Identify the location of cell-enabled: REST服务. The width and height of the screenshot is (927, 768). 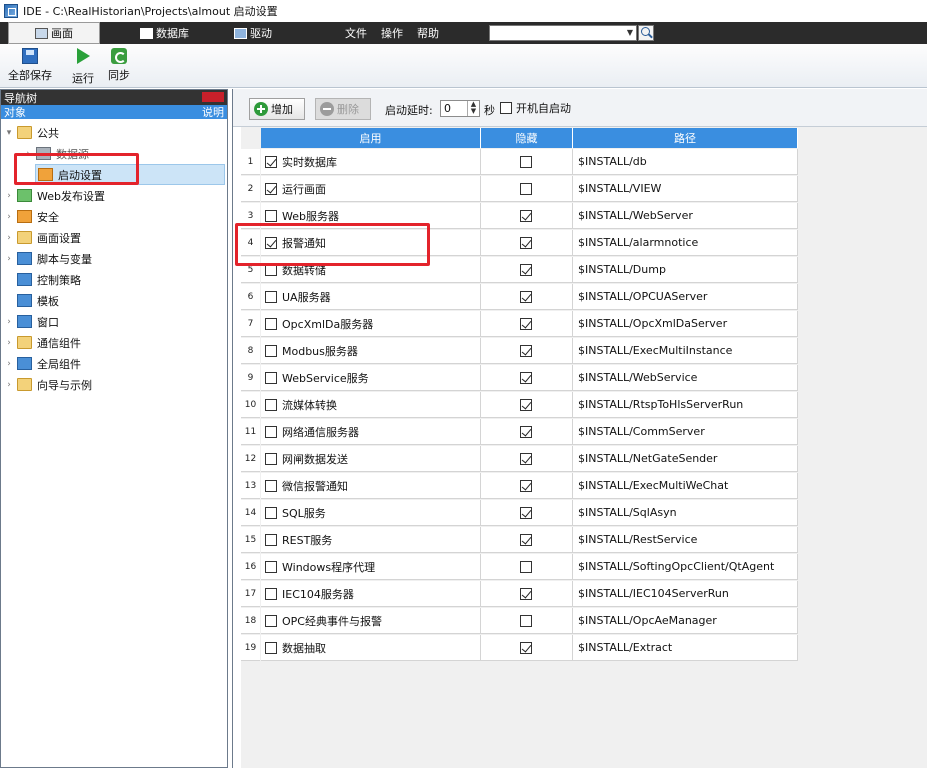
(371, 540).